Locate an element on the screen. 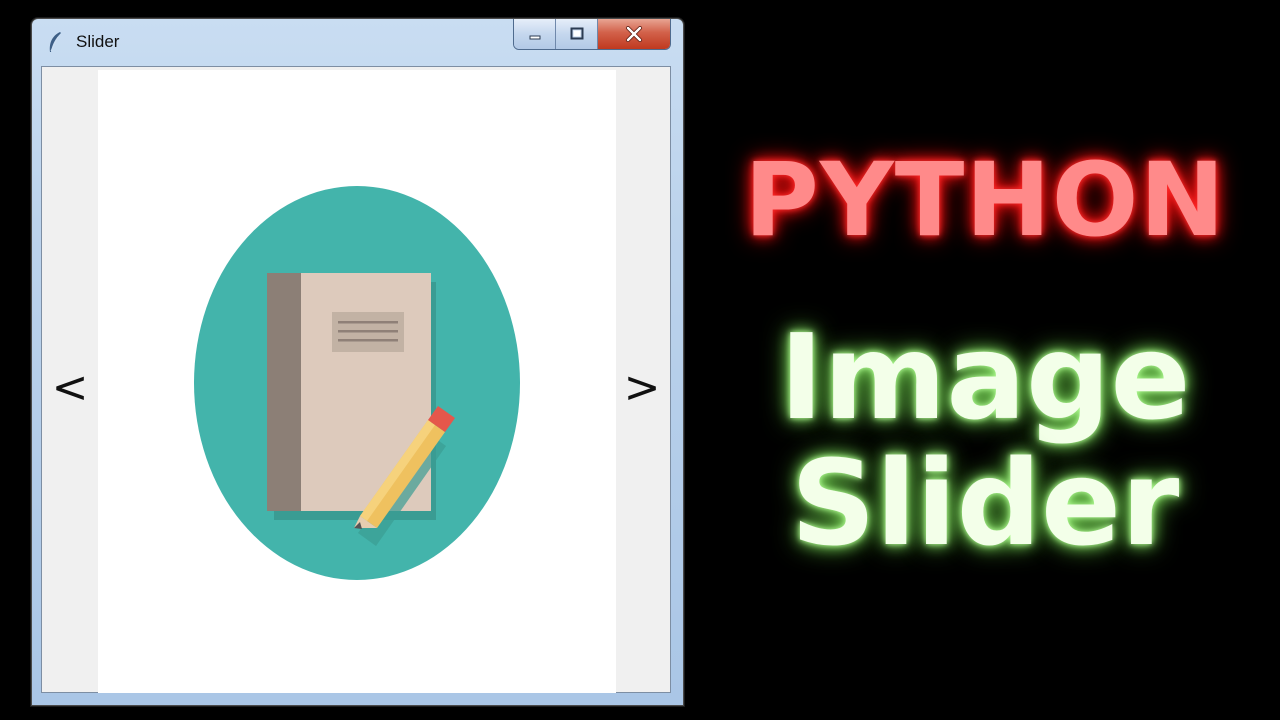  notebook-pencil-illustration is located at coordinates (357, 383).